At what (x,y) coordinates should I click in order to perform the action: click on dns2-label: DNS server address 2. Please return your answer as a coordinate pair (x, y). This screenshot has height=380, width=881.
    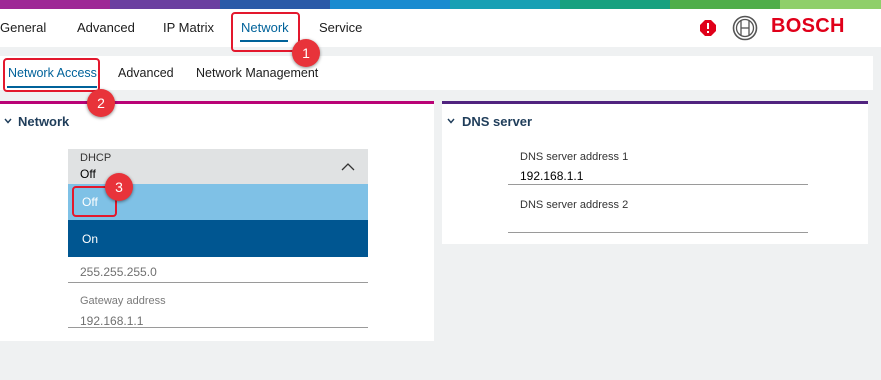
    Looking at the image, I should click on (574, 205).